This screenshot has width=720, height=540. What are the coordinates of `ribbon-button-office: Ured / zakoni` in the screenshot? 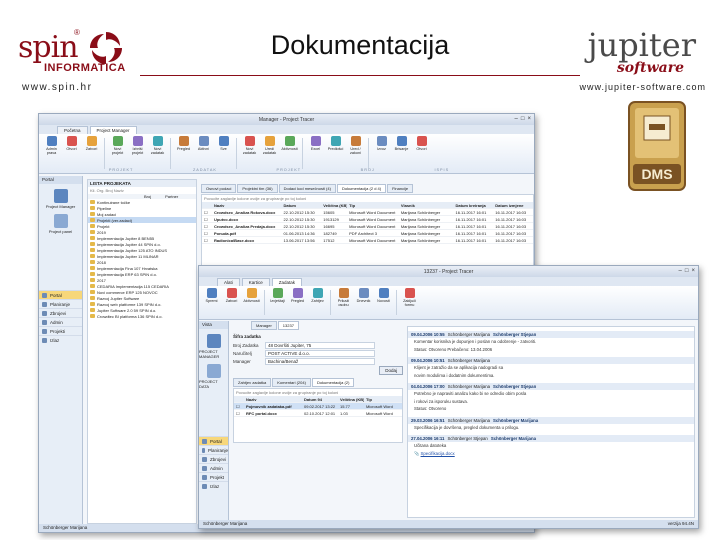 It's located at (355, 153).